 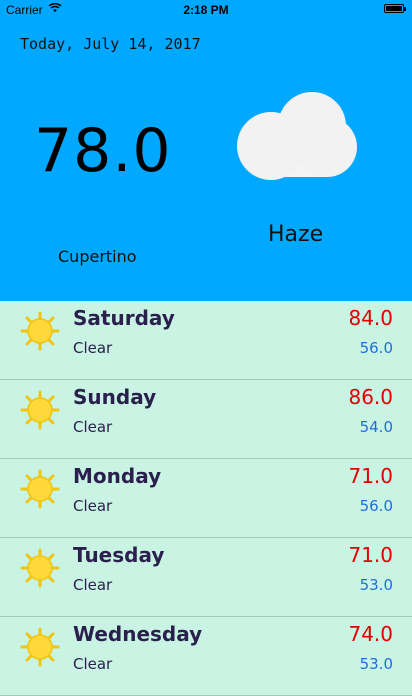 What do you see at coordinates (110, 44) in the screenshot?
I see `date-label: Today, July 14, 2017` at bounding box center [110, 44].